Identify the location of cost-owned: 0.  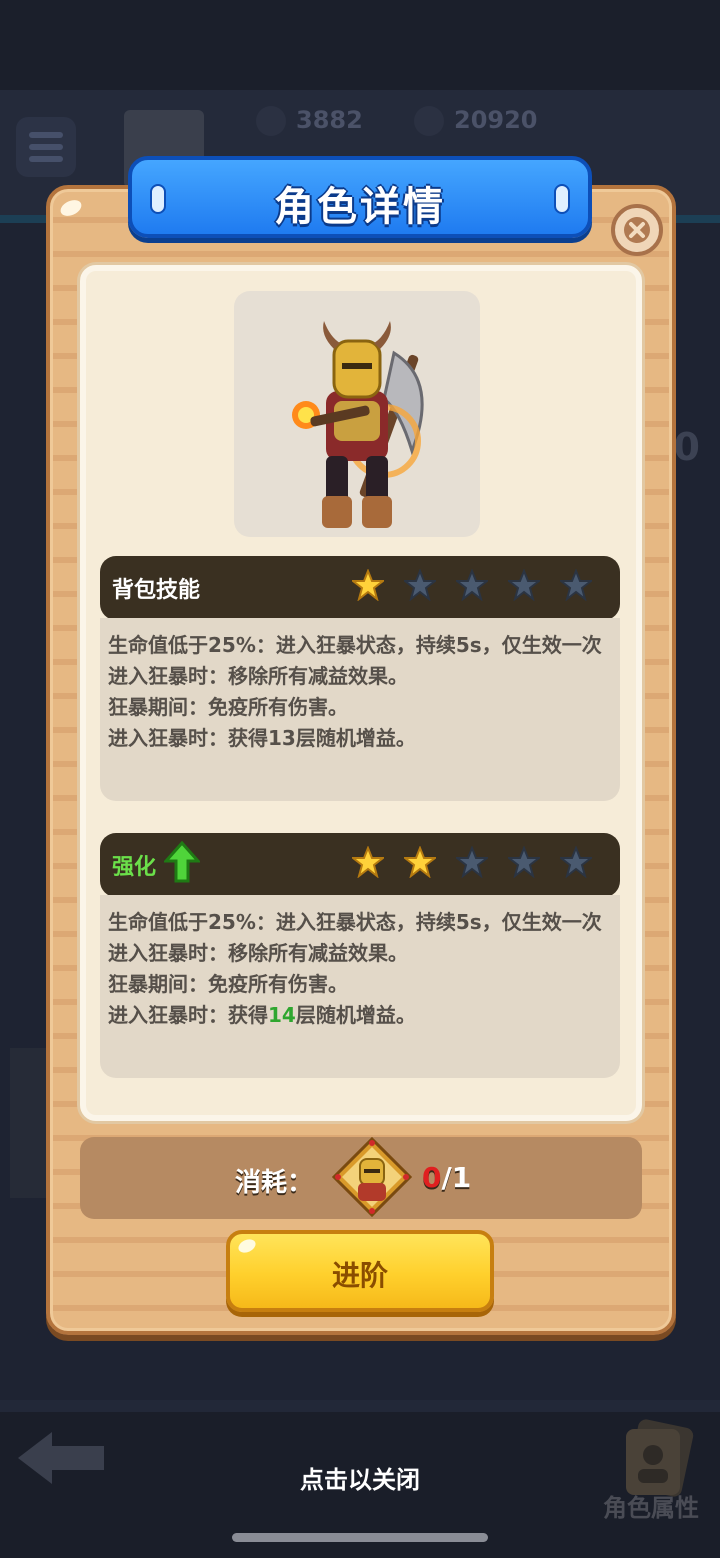
(432, 1177).